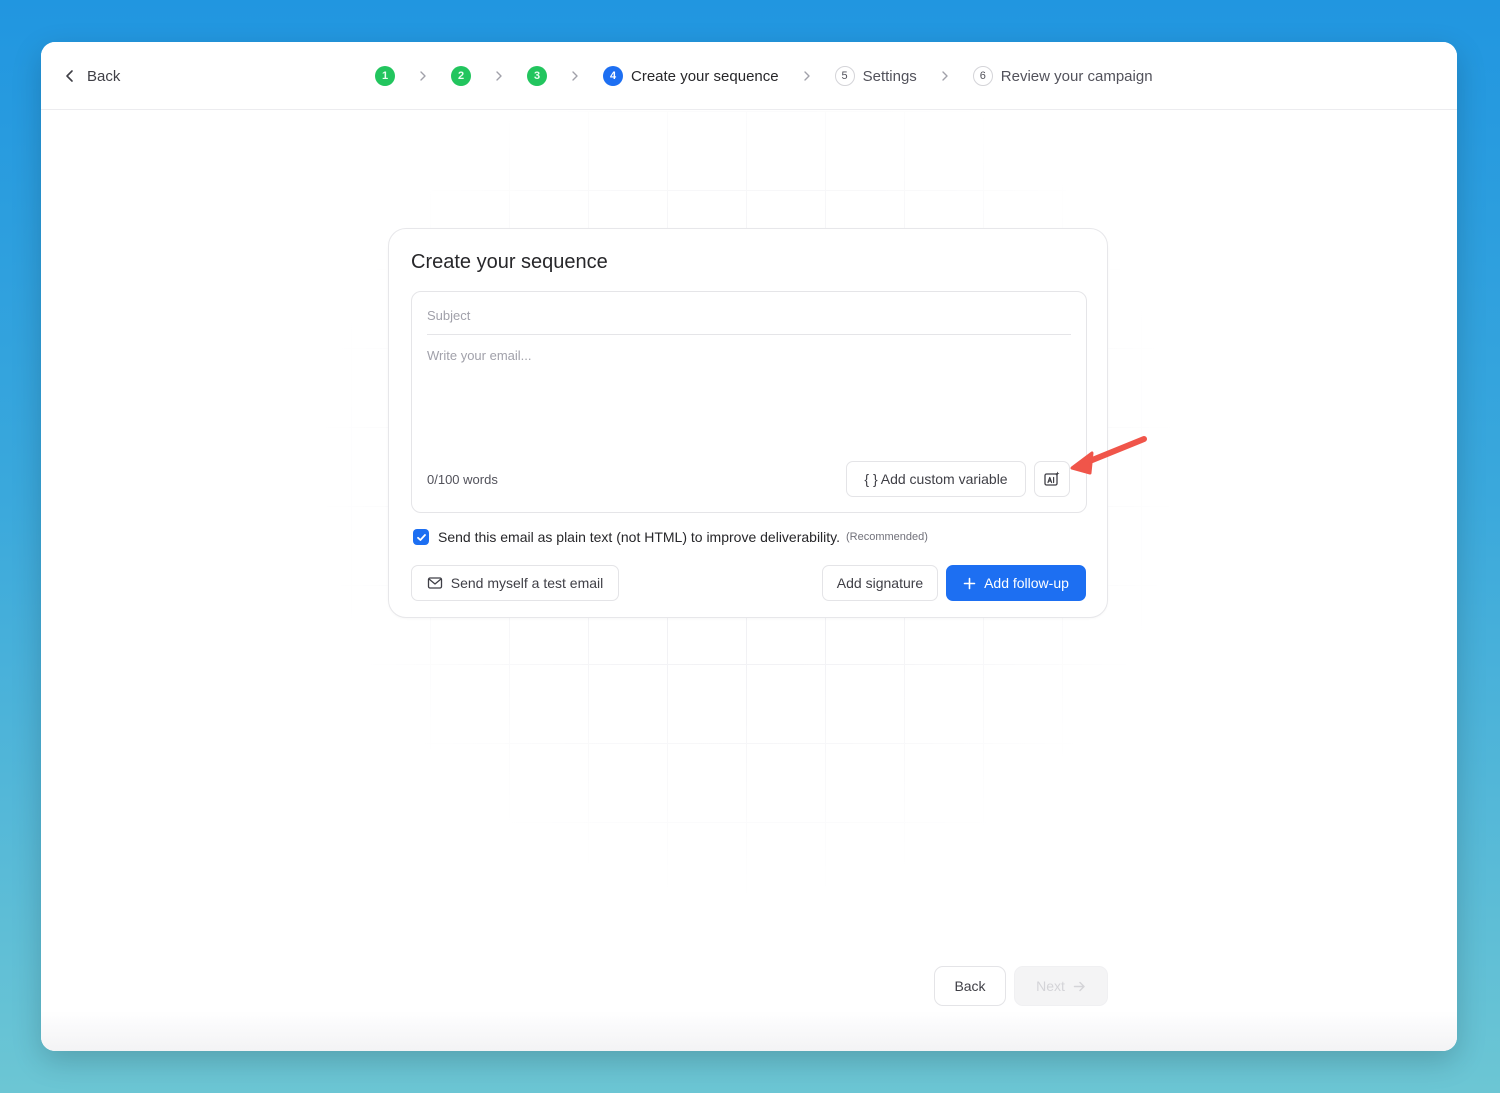 The height and width of the screenshot is (1093, 1500). I want to click on step-1-number: 1, so click(385, 76).